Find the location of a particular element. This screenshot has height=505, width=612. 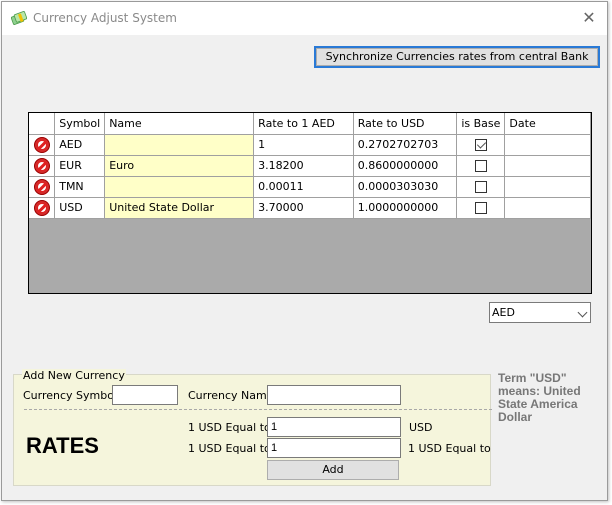

close-icon: ✕ is located at coordinates (589, 17).